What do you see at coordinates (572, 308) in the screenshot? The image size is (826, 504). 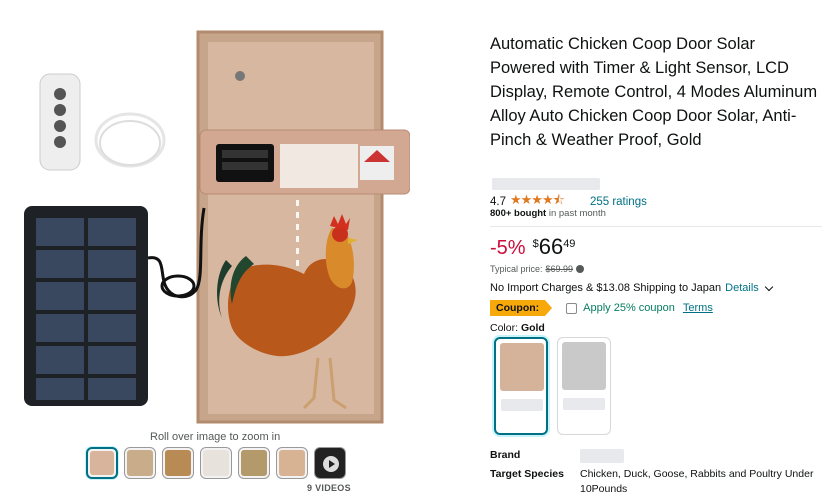 I see `apply-coupon-checkbox` at bounding box center [572, 308].